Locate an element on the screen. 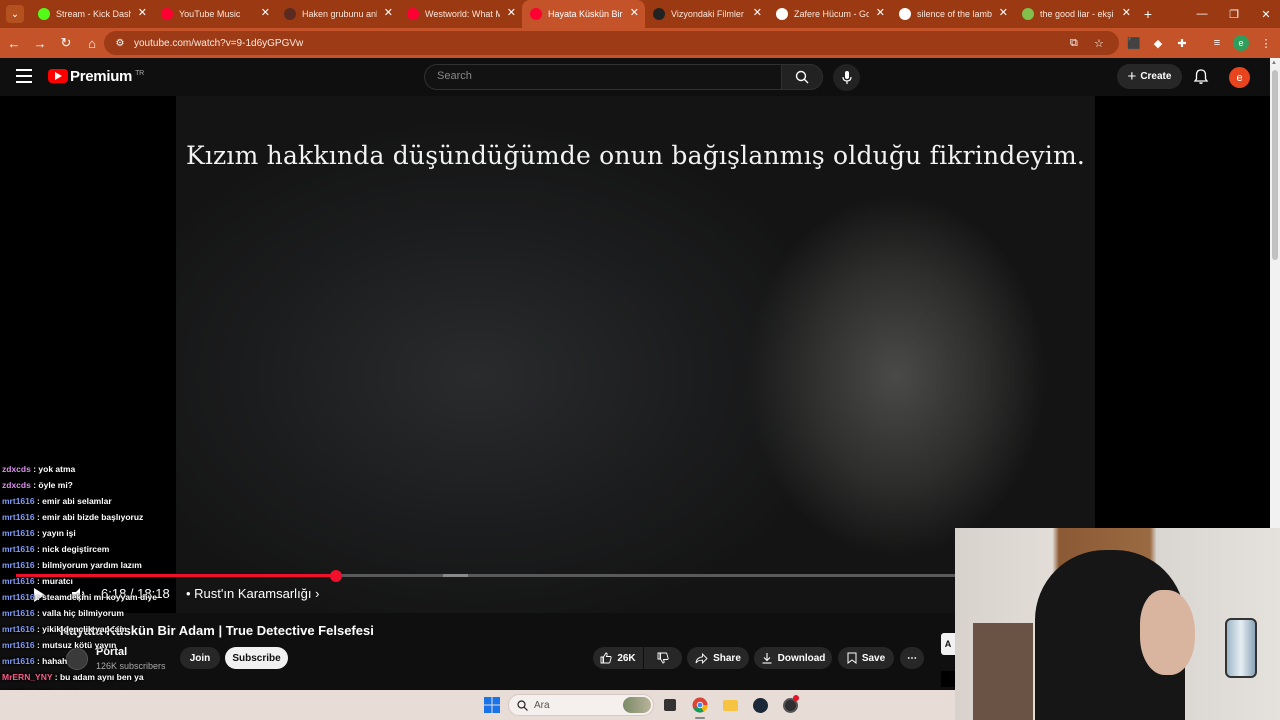 Image resolution: width=1280 pixels, height=720 pixels. windows-start-icon is located at coordinates (492, 705).